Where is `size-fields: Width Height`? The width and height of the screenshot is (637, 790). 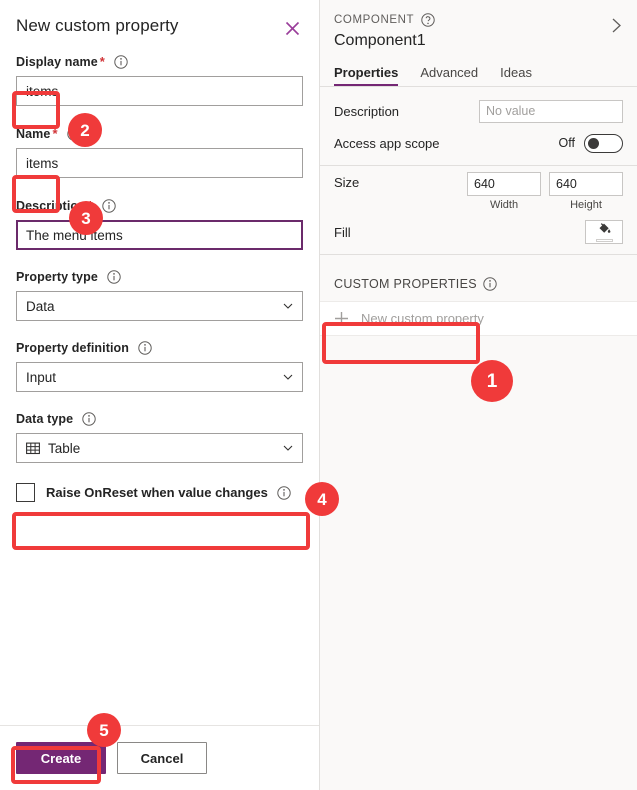
size-fields: Width Height is located at coordinates (545, 191).